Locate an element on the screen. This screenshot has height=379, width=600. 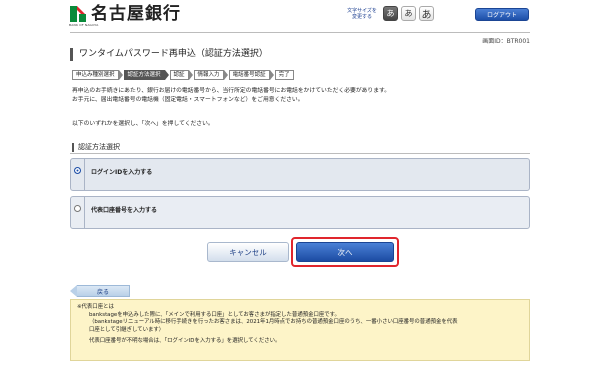
step-navigation: 申込み種別選択 認証方法選択 認証 情報入力 電話番号認証 完了 is located at coordinates (183, 75).